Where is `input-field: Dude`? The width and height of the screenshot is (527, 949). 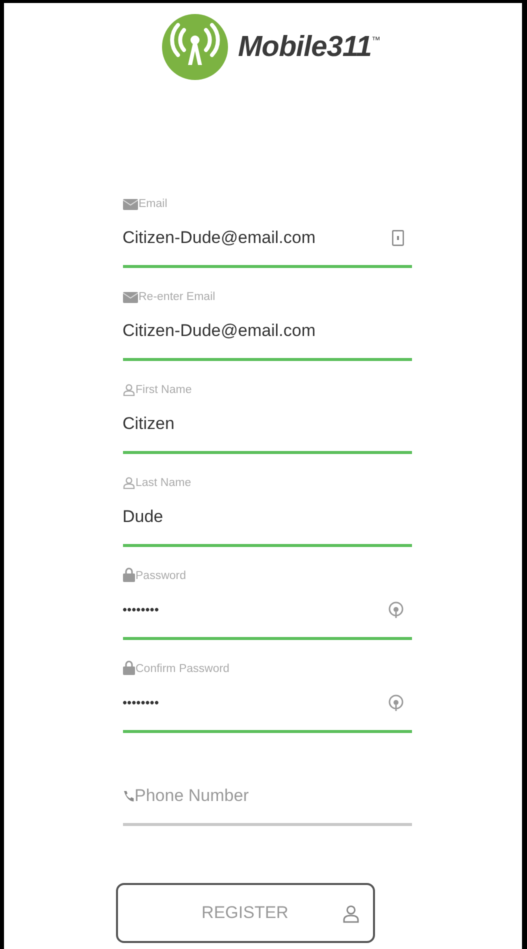 input-field: Dude is located at coordinates (267, 516).